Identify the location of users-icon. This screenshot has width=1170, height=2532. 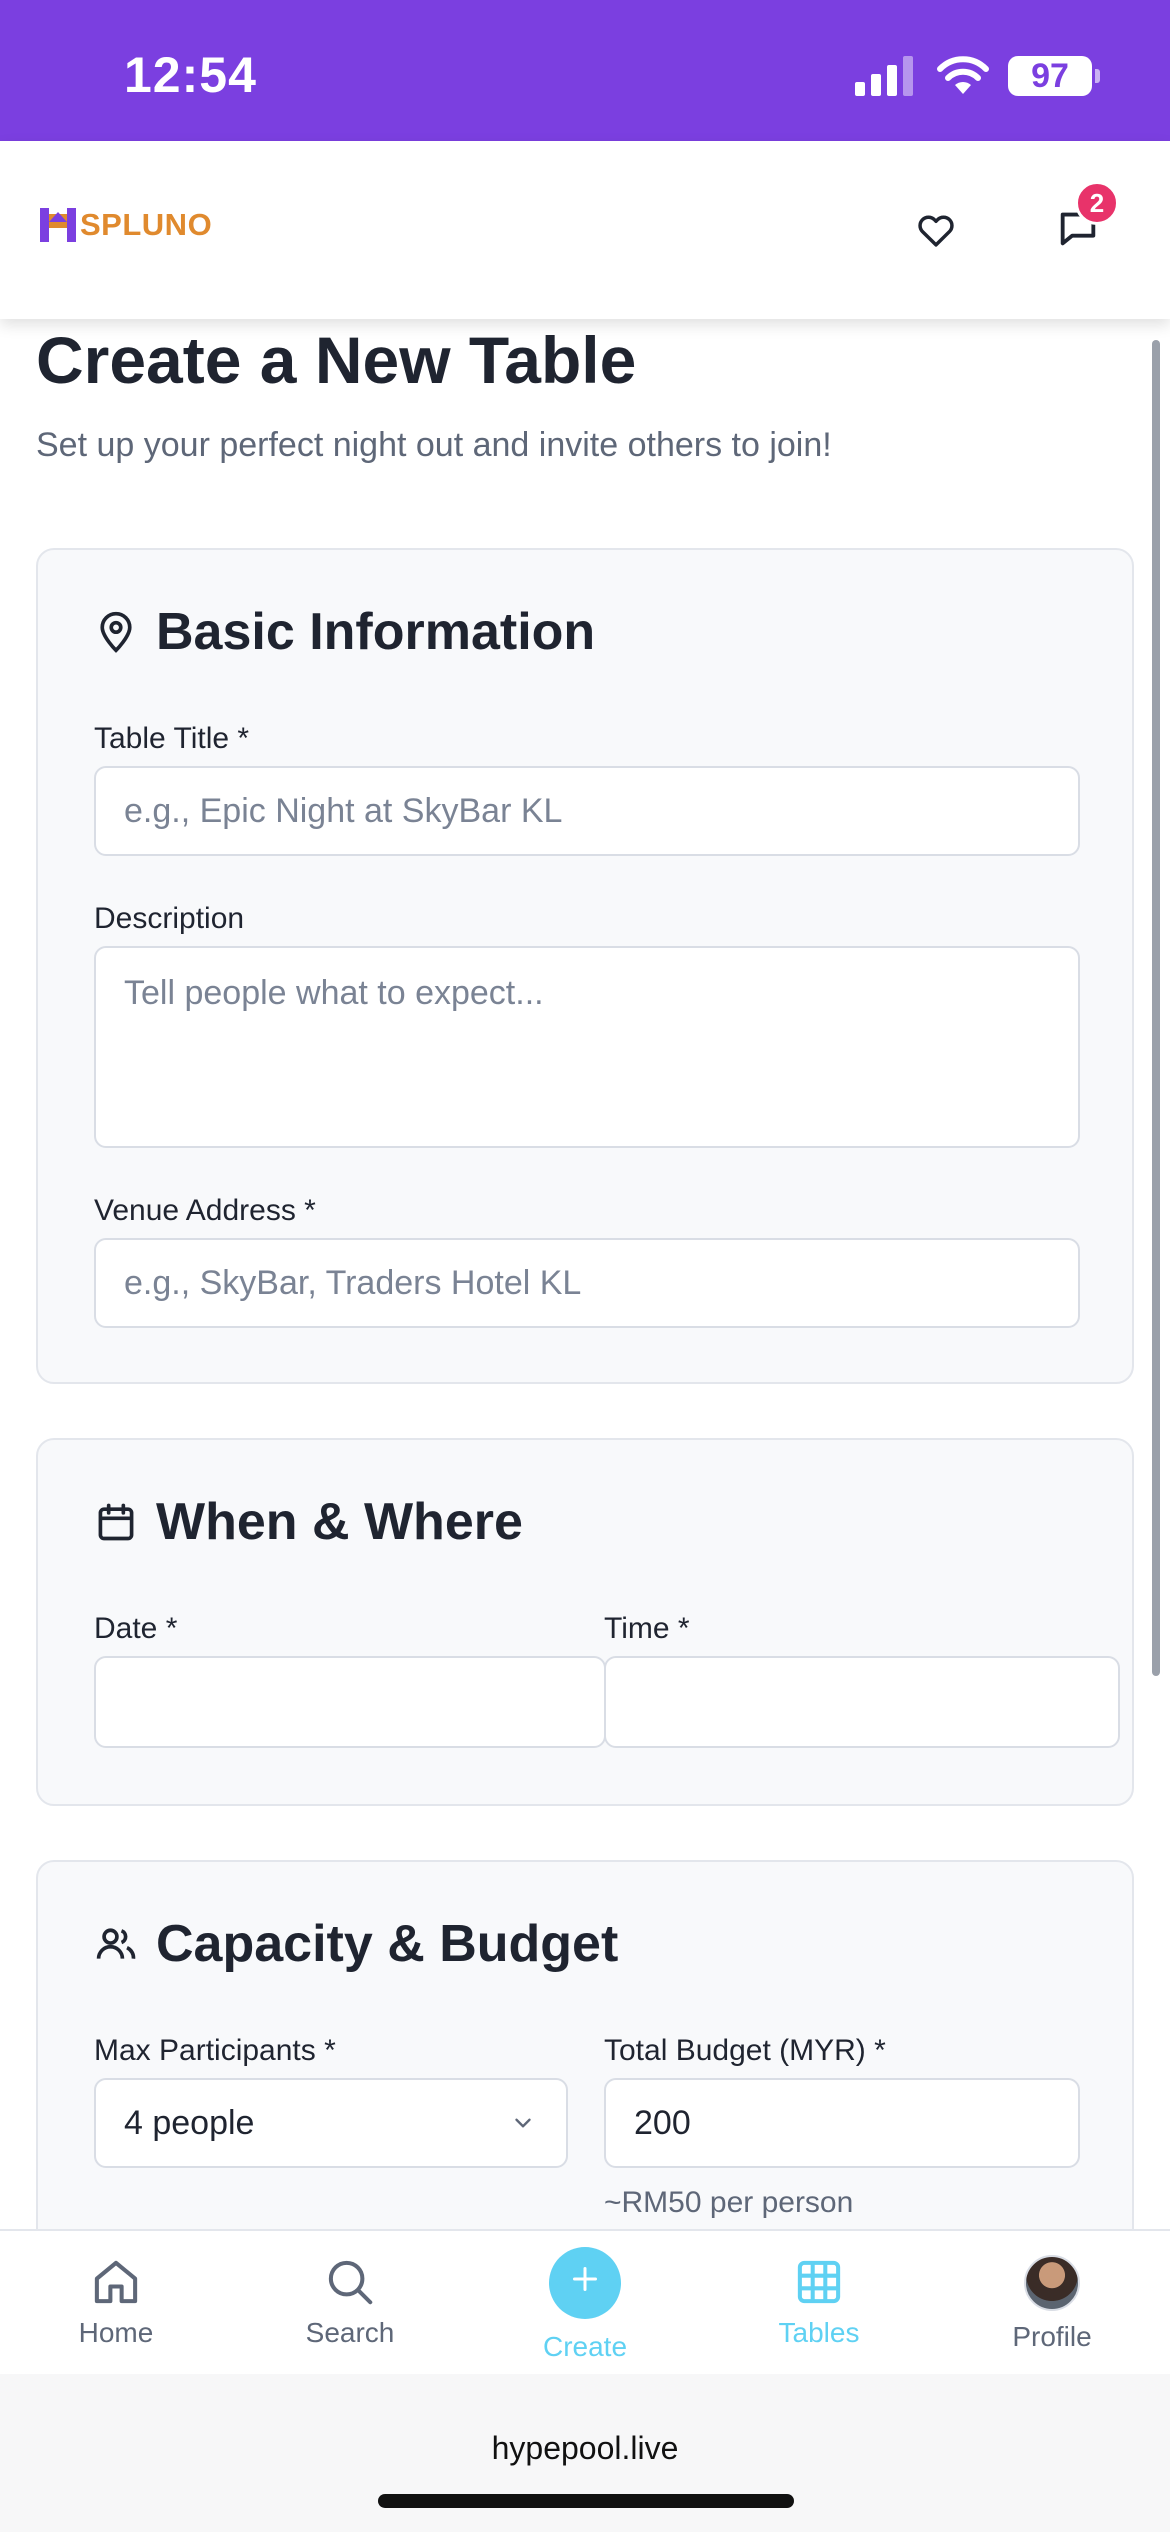
(116, 1943).